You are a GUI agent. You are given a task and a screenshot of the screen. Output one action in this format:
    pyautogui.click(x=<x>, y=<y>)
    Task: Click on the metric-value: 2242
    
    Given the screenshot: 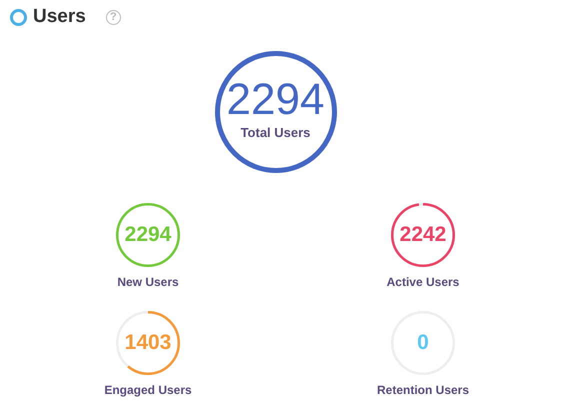 What is the action you would take?
    pyautogui.click(x=423, y=235)
    